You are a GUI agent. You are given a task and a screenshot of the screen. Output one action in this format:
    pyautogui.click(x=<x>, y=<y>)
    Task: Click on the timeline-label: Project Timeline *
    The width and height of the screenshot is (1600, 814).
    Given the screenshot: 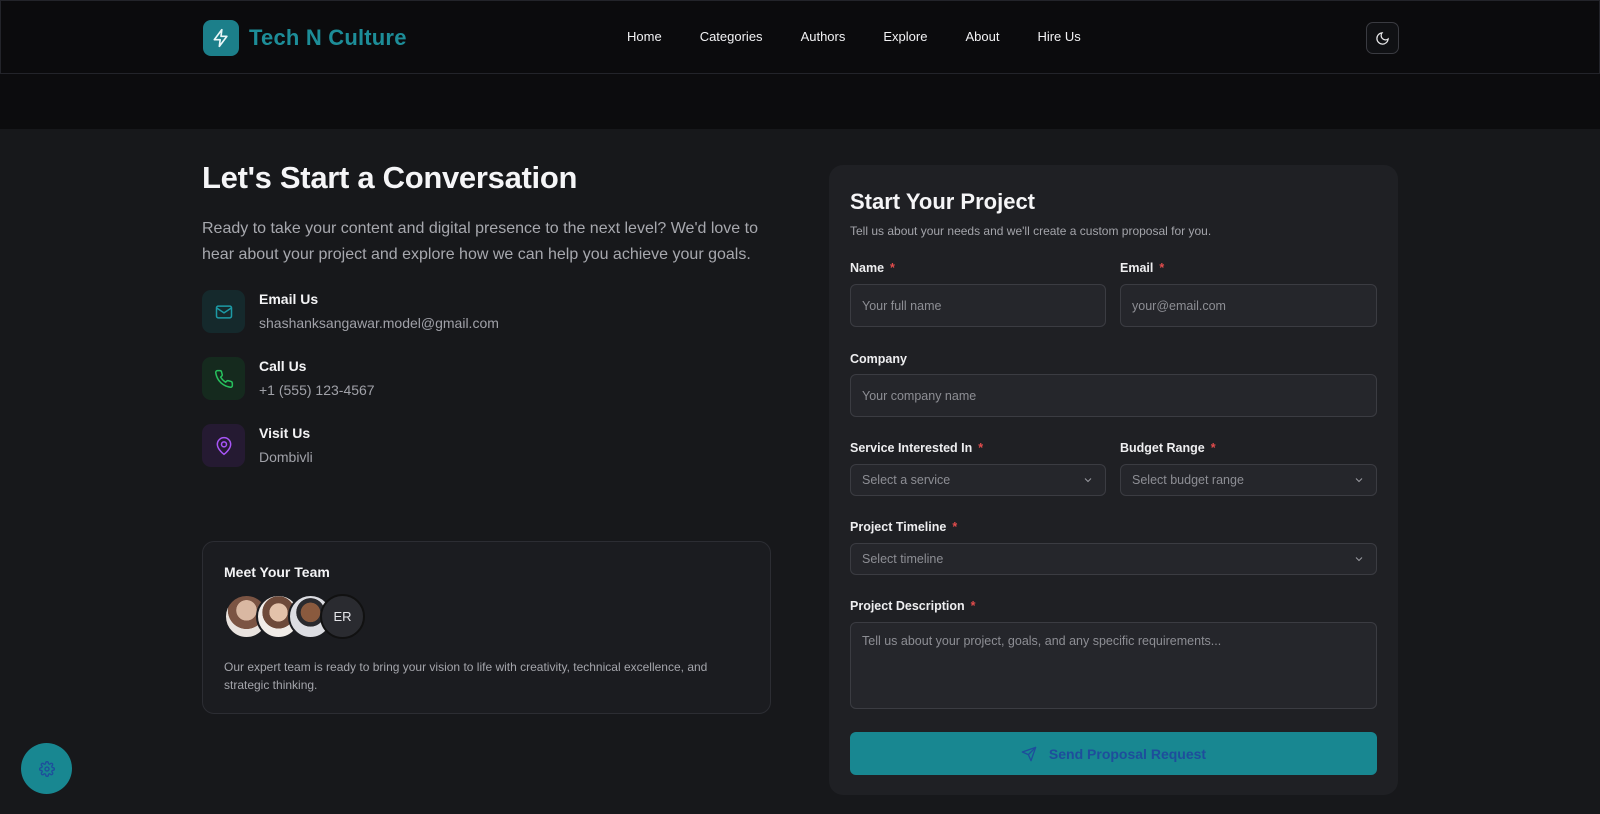 What is the action you would take?
    pyautogui.click(x=904, y=527)
    